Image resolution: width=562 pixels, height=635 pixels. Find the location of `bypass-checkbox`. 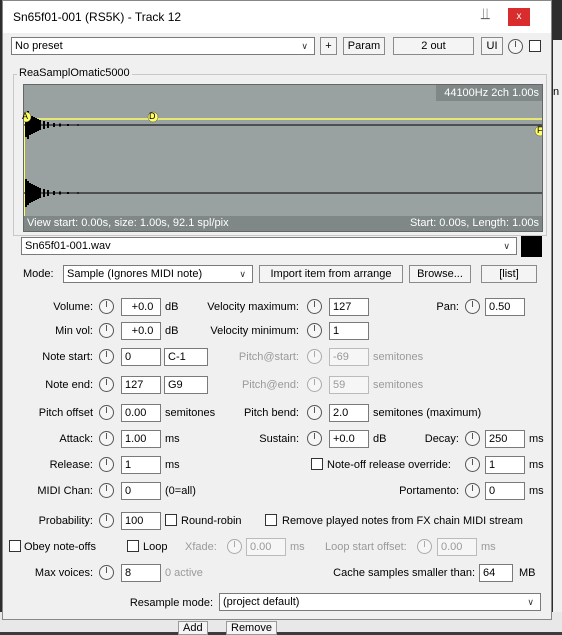

bypass-checkbox is located at coordinates (535, 46).